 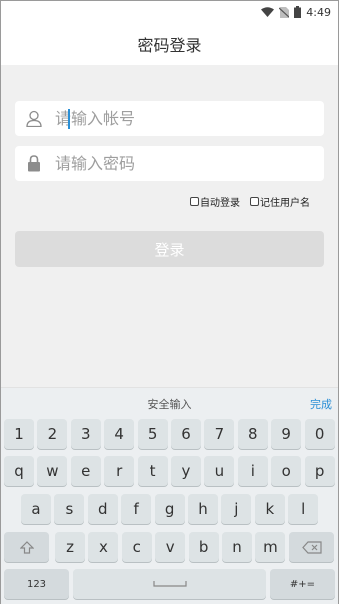 What do you see at coordinates (319, 471) in the screenshot?
I see `key-p: p` at bounding box center [319, 471].